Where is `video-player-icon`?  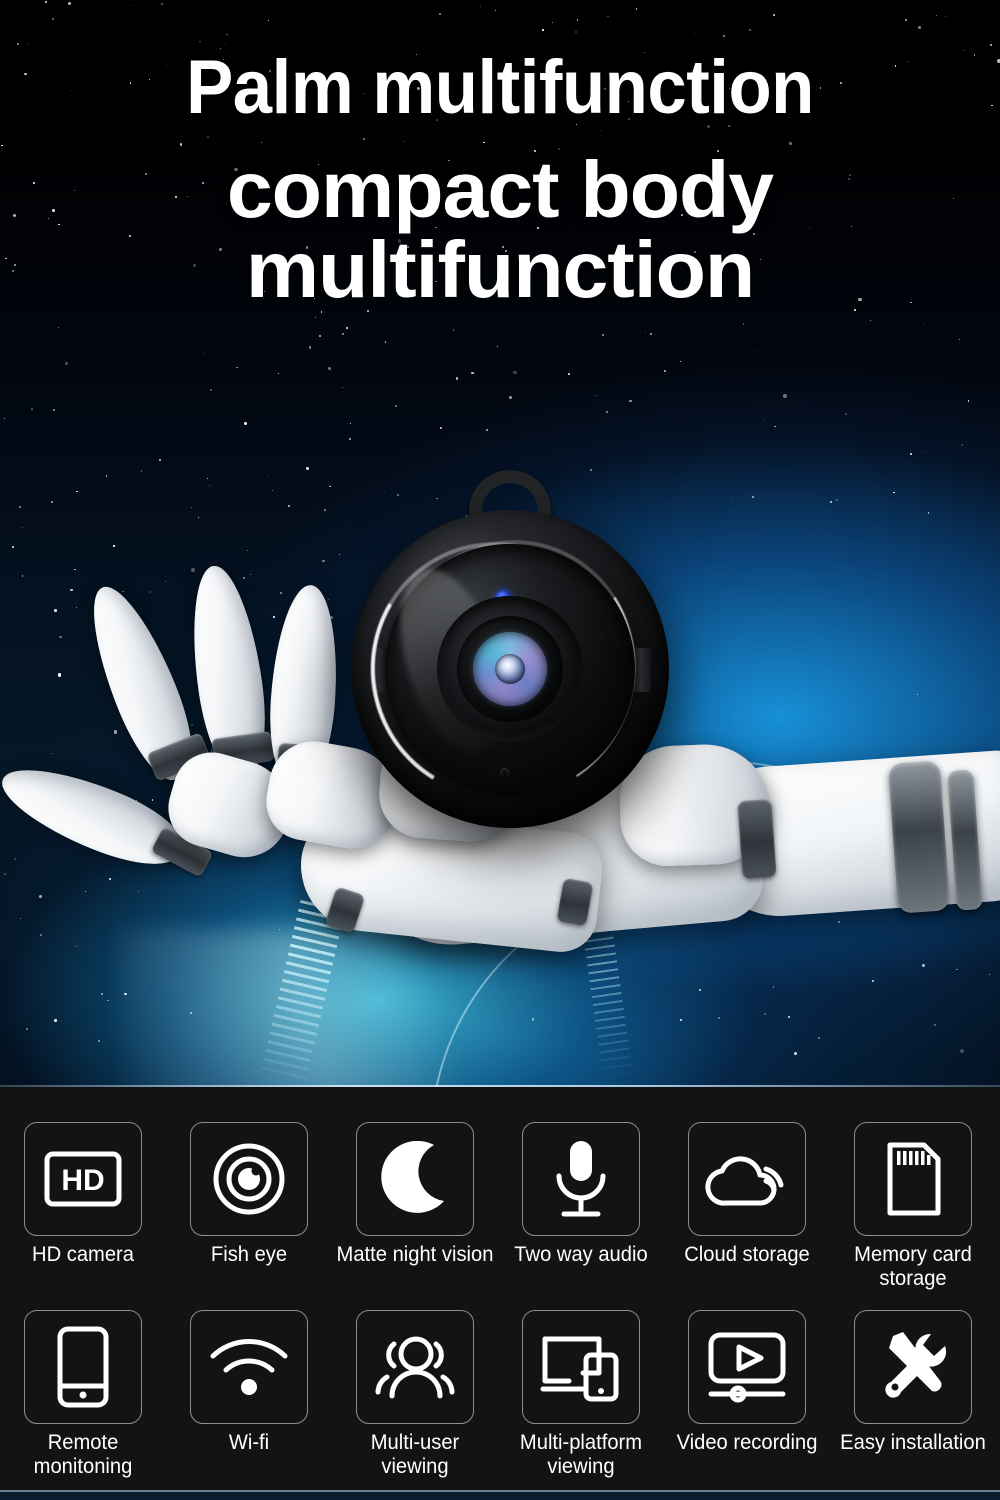
video-player-icon is located at coordinates (747, 1367).